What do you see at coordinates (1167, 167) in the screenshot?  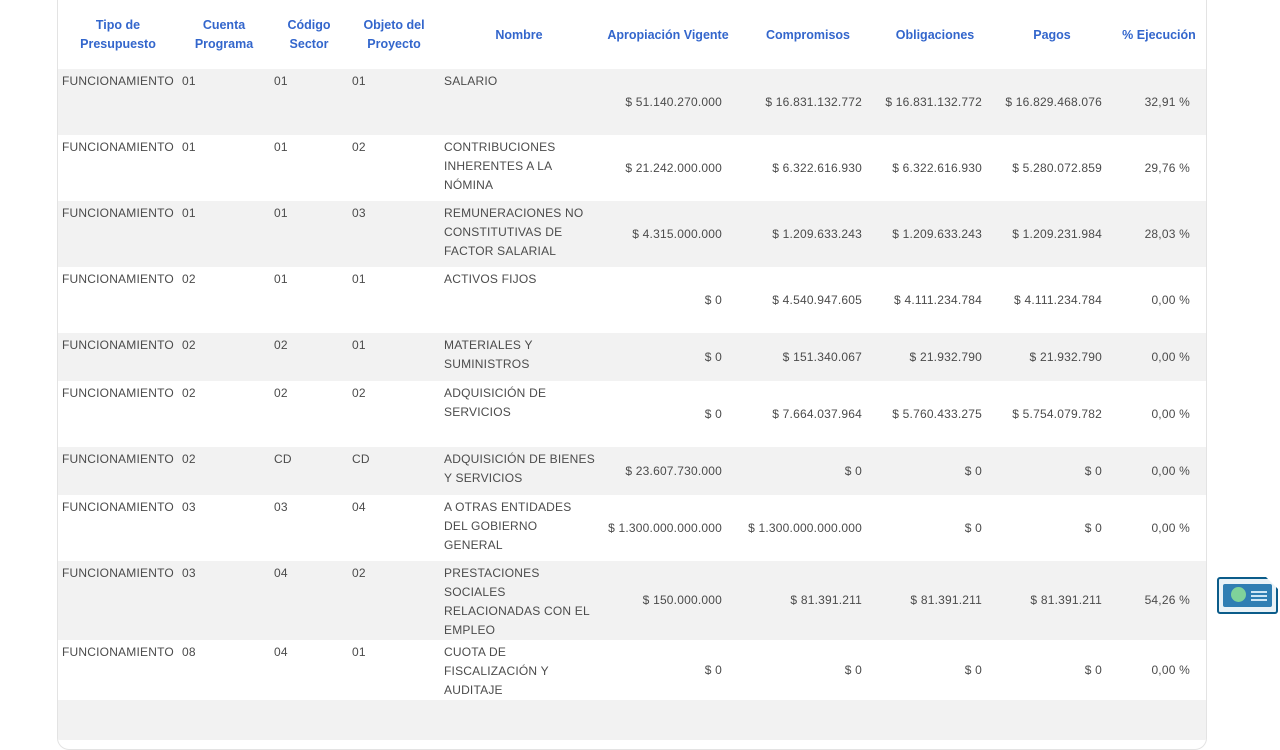 I see `cell-ejecucion: 29,76 %` at bounding box center [1167, 167].